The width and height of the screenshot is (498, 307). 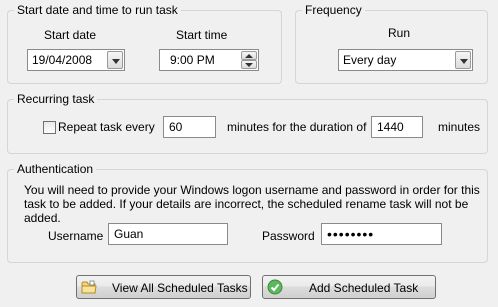 I want to click on start-time-stepper: 9:00 PM, so click(x=209, y=60).